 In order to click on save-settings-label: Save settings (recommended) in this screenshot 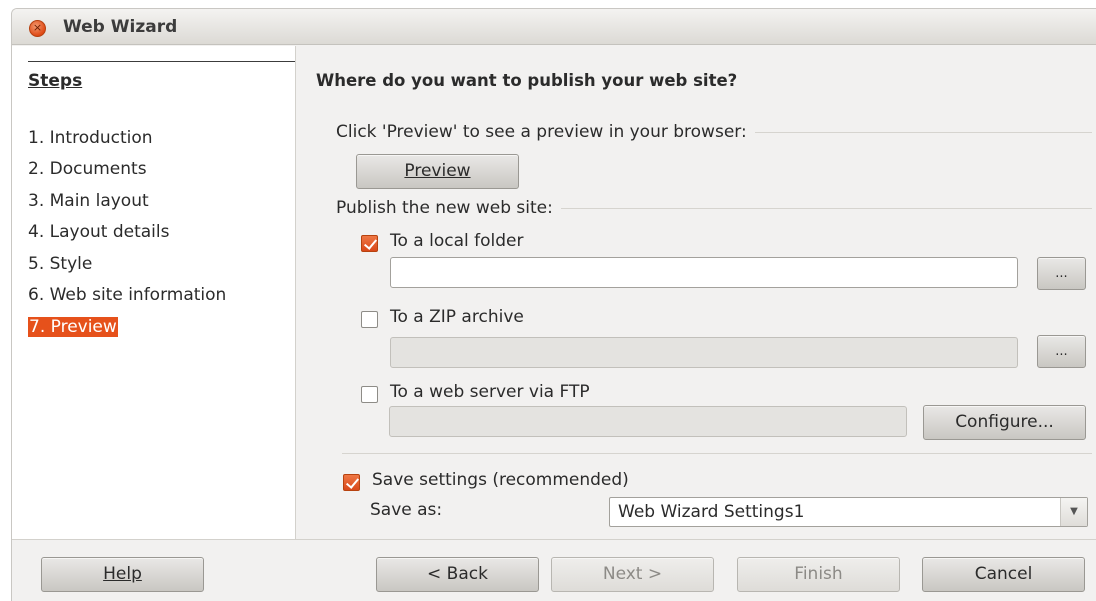, I will do `click(500, 480)`.